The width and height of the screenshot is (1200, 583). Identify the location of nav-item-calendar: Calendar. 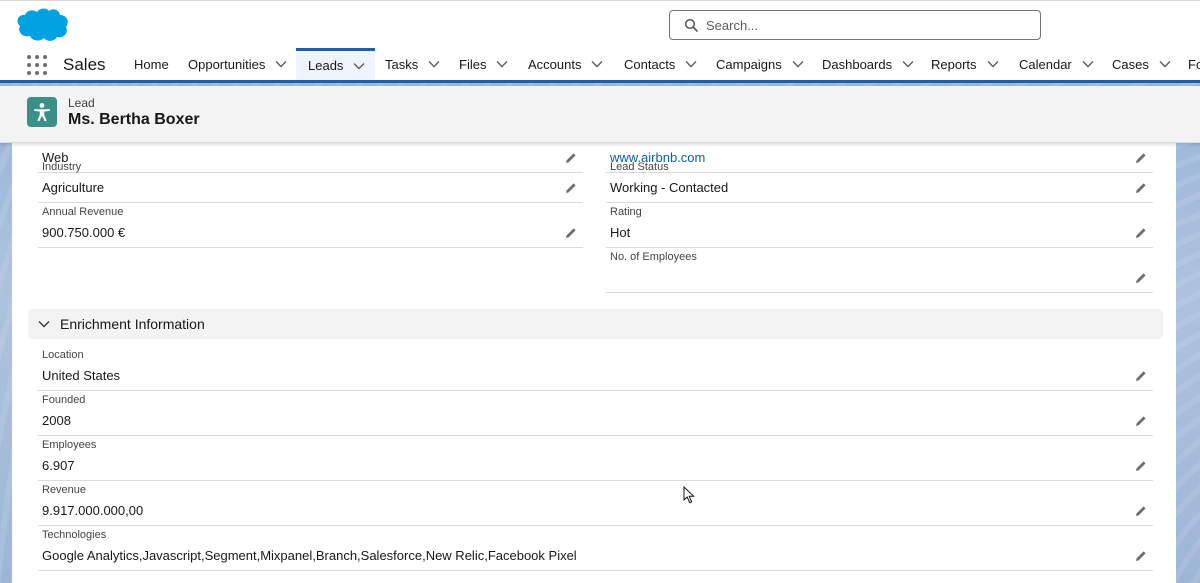
(1056, 64).